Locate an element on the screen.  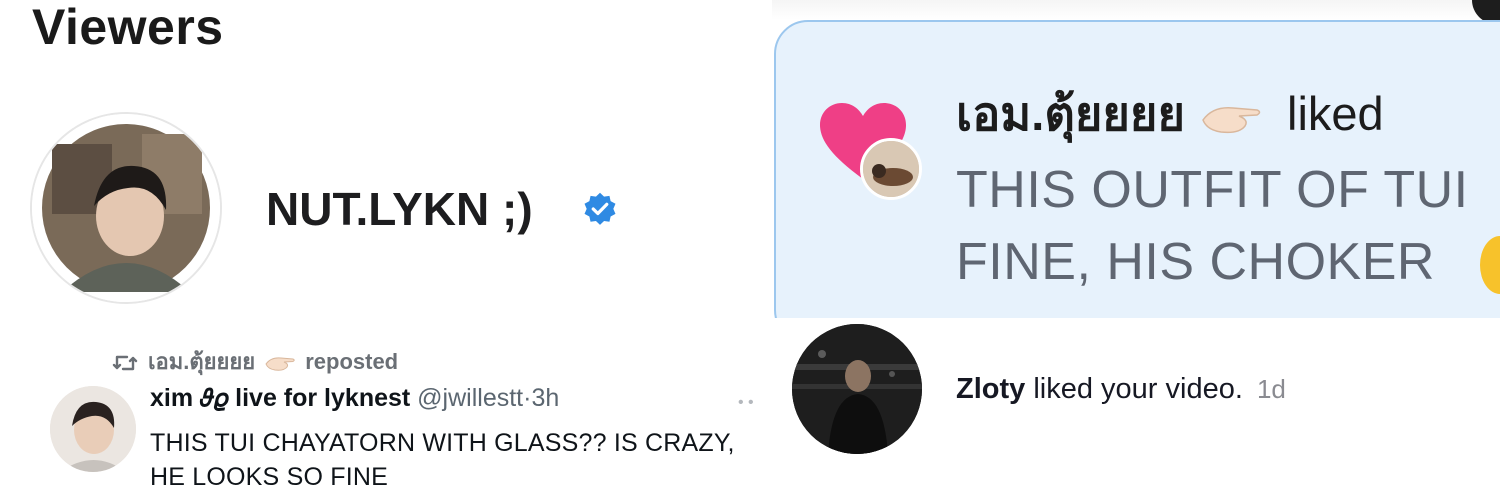
viewers-title: Viewers is located at coordinates (128, 27).